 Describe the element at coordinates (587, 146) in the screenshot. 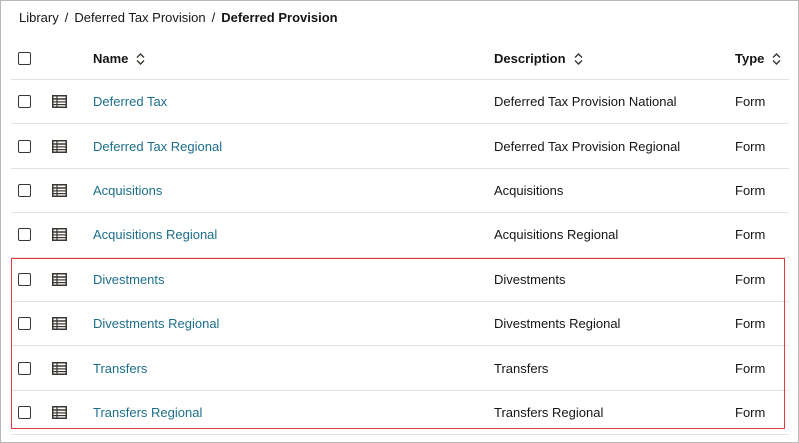

I see `row-description: Deferred Tax Provision Regional` at that location.